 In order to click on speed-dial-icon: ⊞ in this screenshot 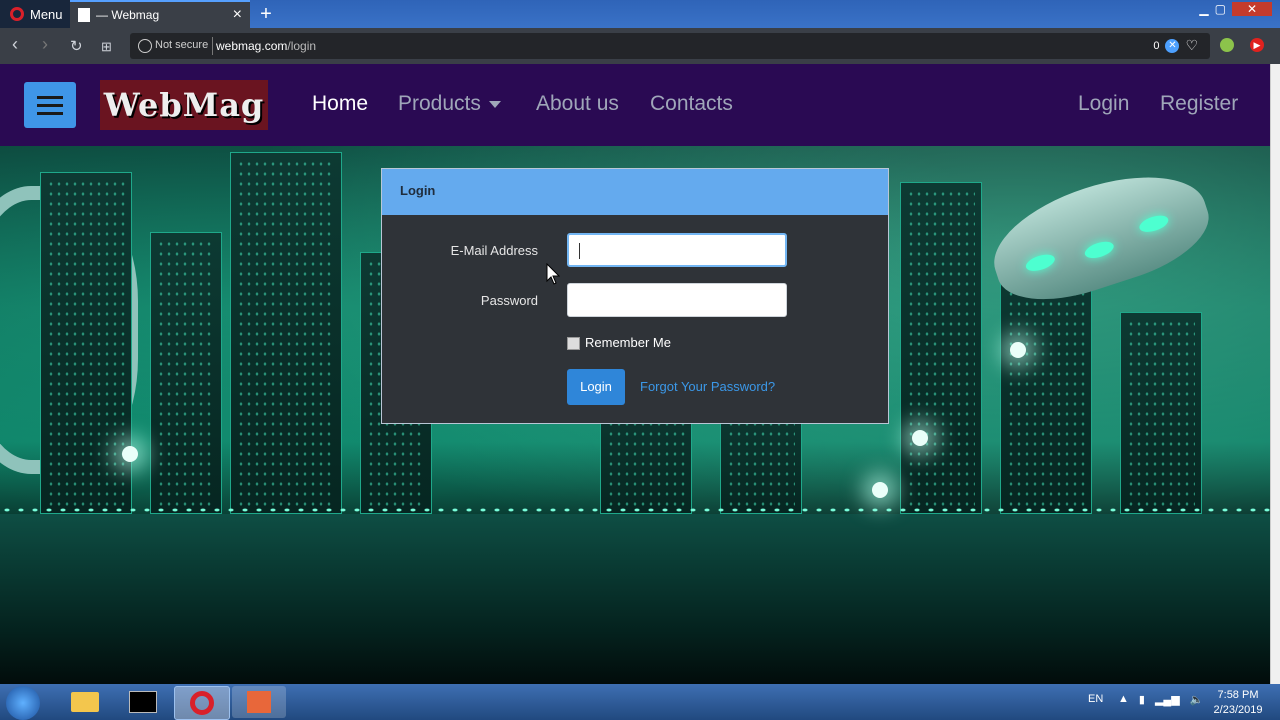, I will do `click(106, 47)`.